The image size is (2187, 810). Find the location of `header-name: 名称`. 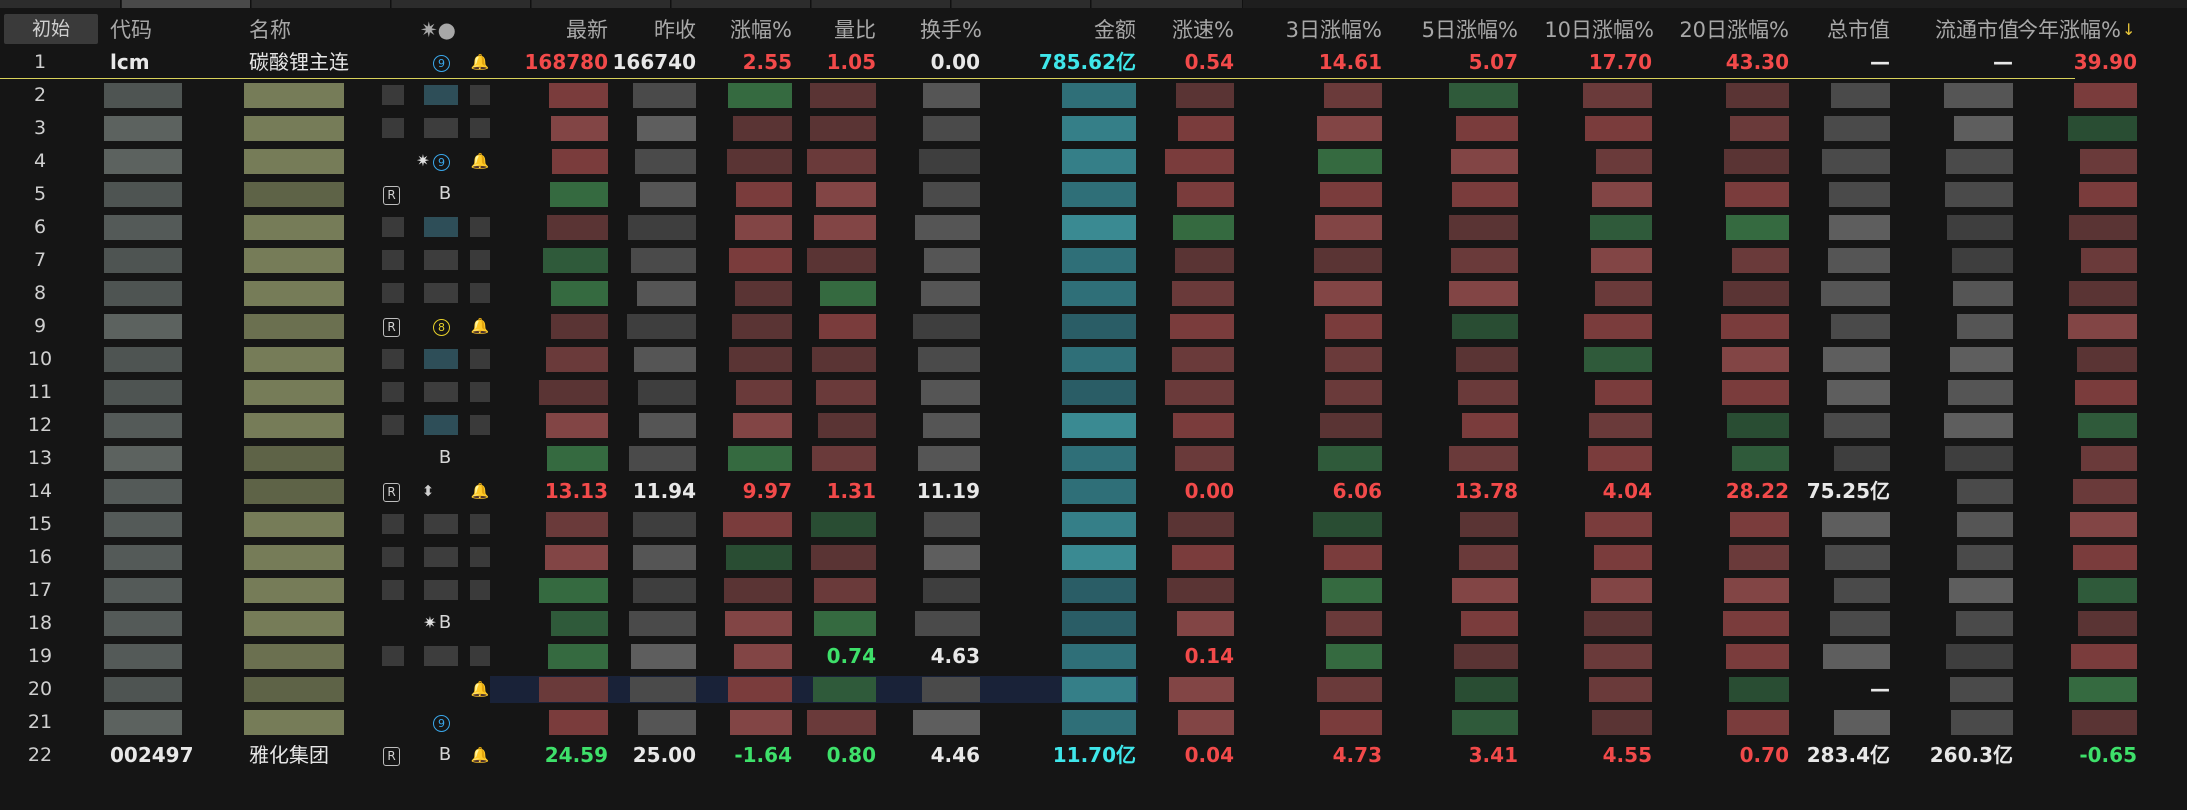

header-name: 名称 is located at coordinates (294, 30).